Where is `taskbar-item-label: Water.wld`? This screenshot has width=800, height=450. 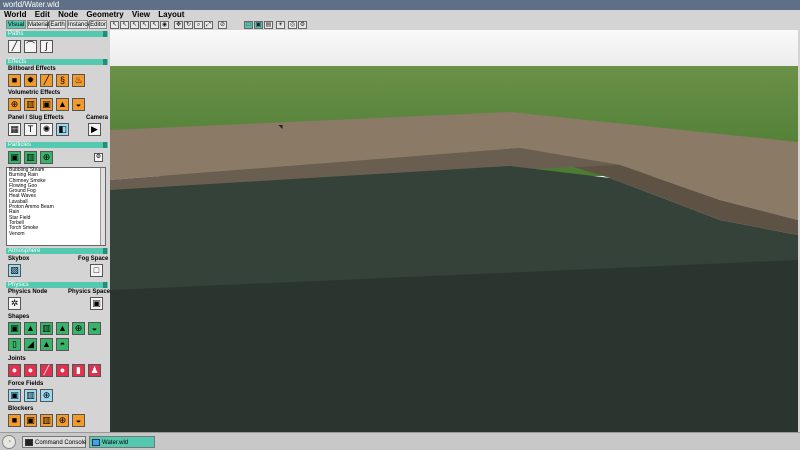
taskbar-item-label: Water.wld is located at coordinates (115, 443).